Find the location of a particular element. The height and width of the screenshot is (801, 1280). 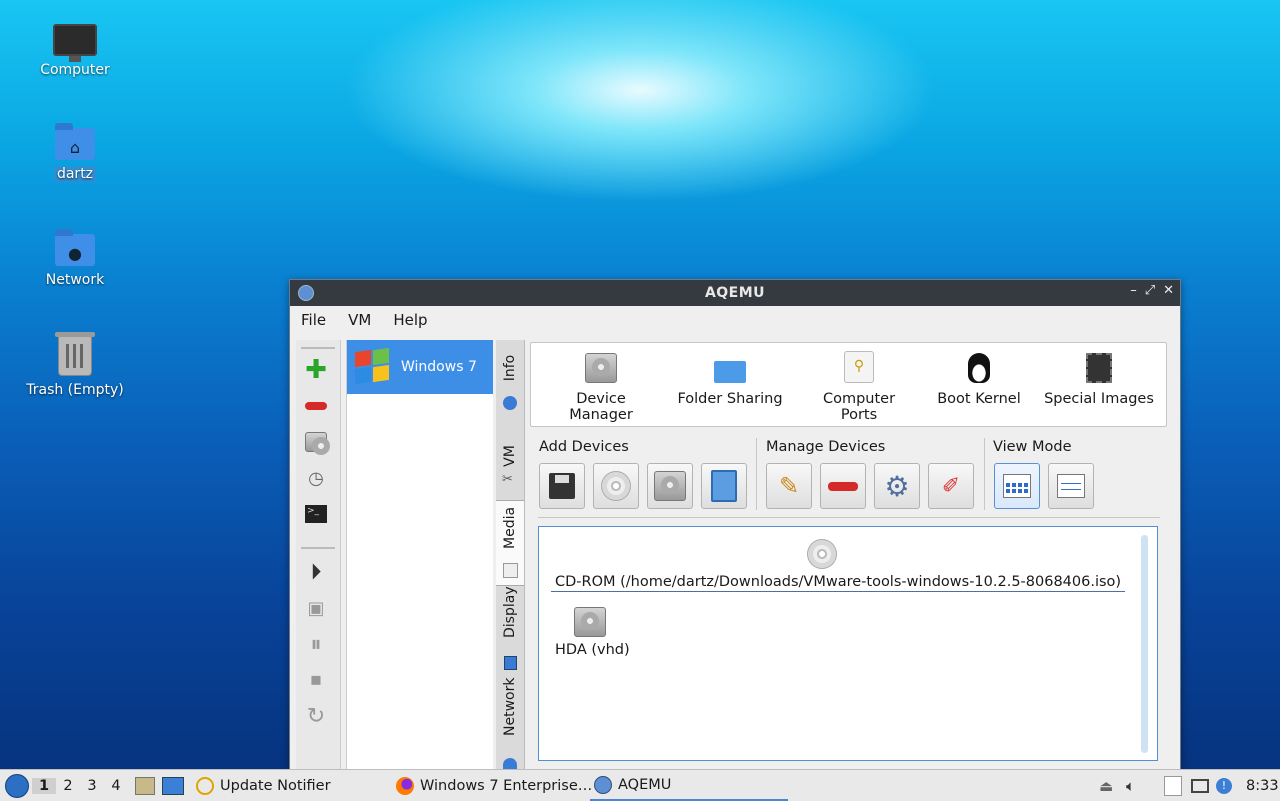

eject-icon: ⏏ is located at coordinates (1106, 785).